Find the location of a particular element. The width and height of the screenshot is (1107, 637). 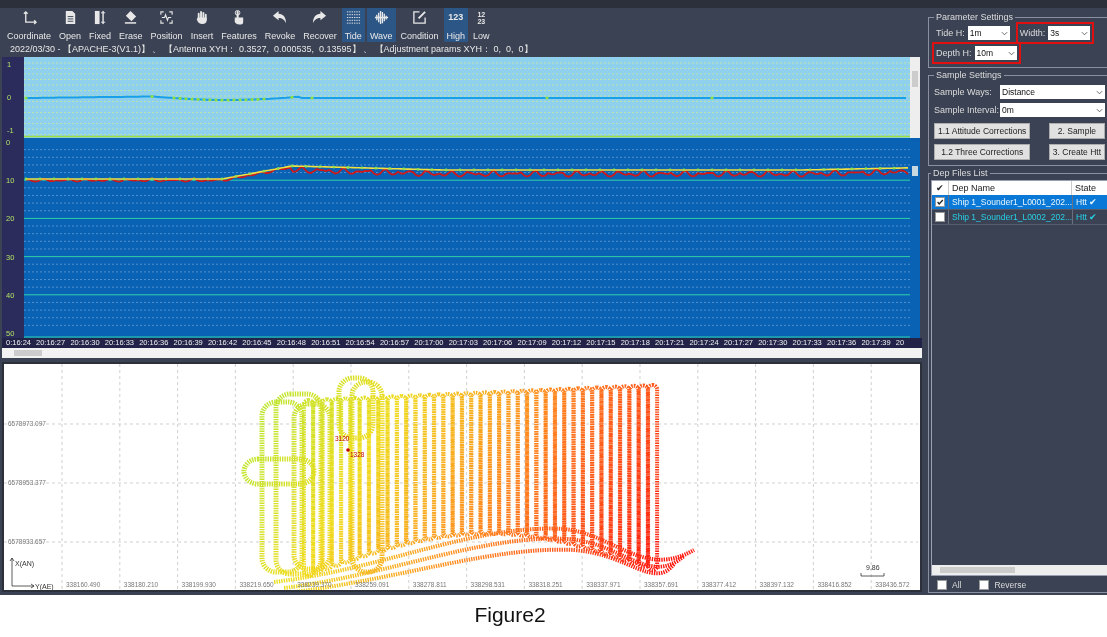

file-row: Ship 1_Sounder1_L0001_202... Htt ✔ is located at coordinates (1019, 202).